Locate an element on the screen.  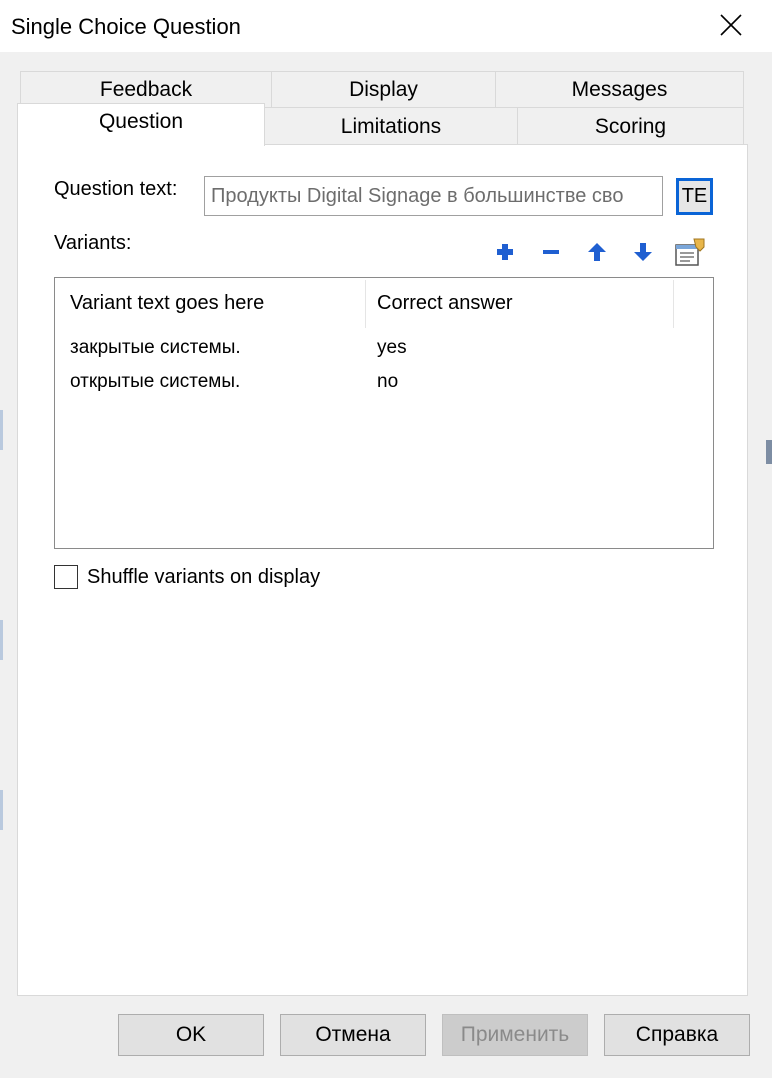
shuffle-variants-label: Shuffle variants on display is located at coordinates (203, 577).